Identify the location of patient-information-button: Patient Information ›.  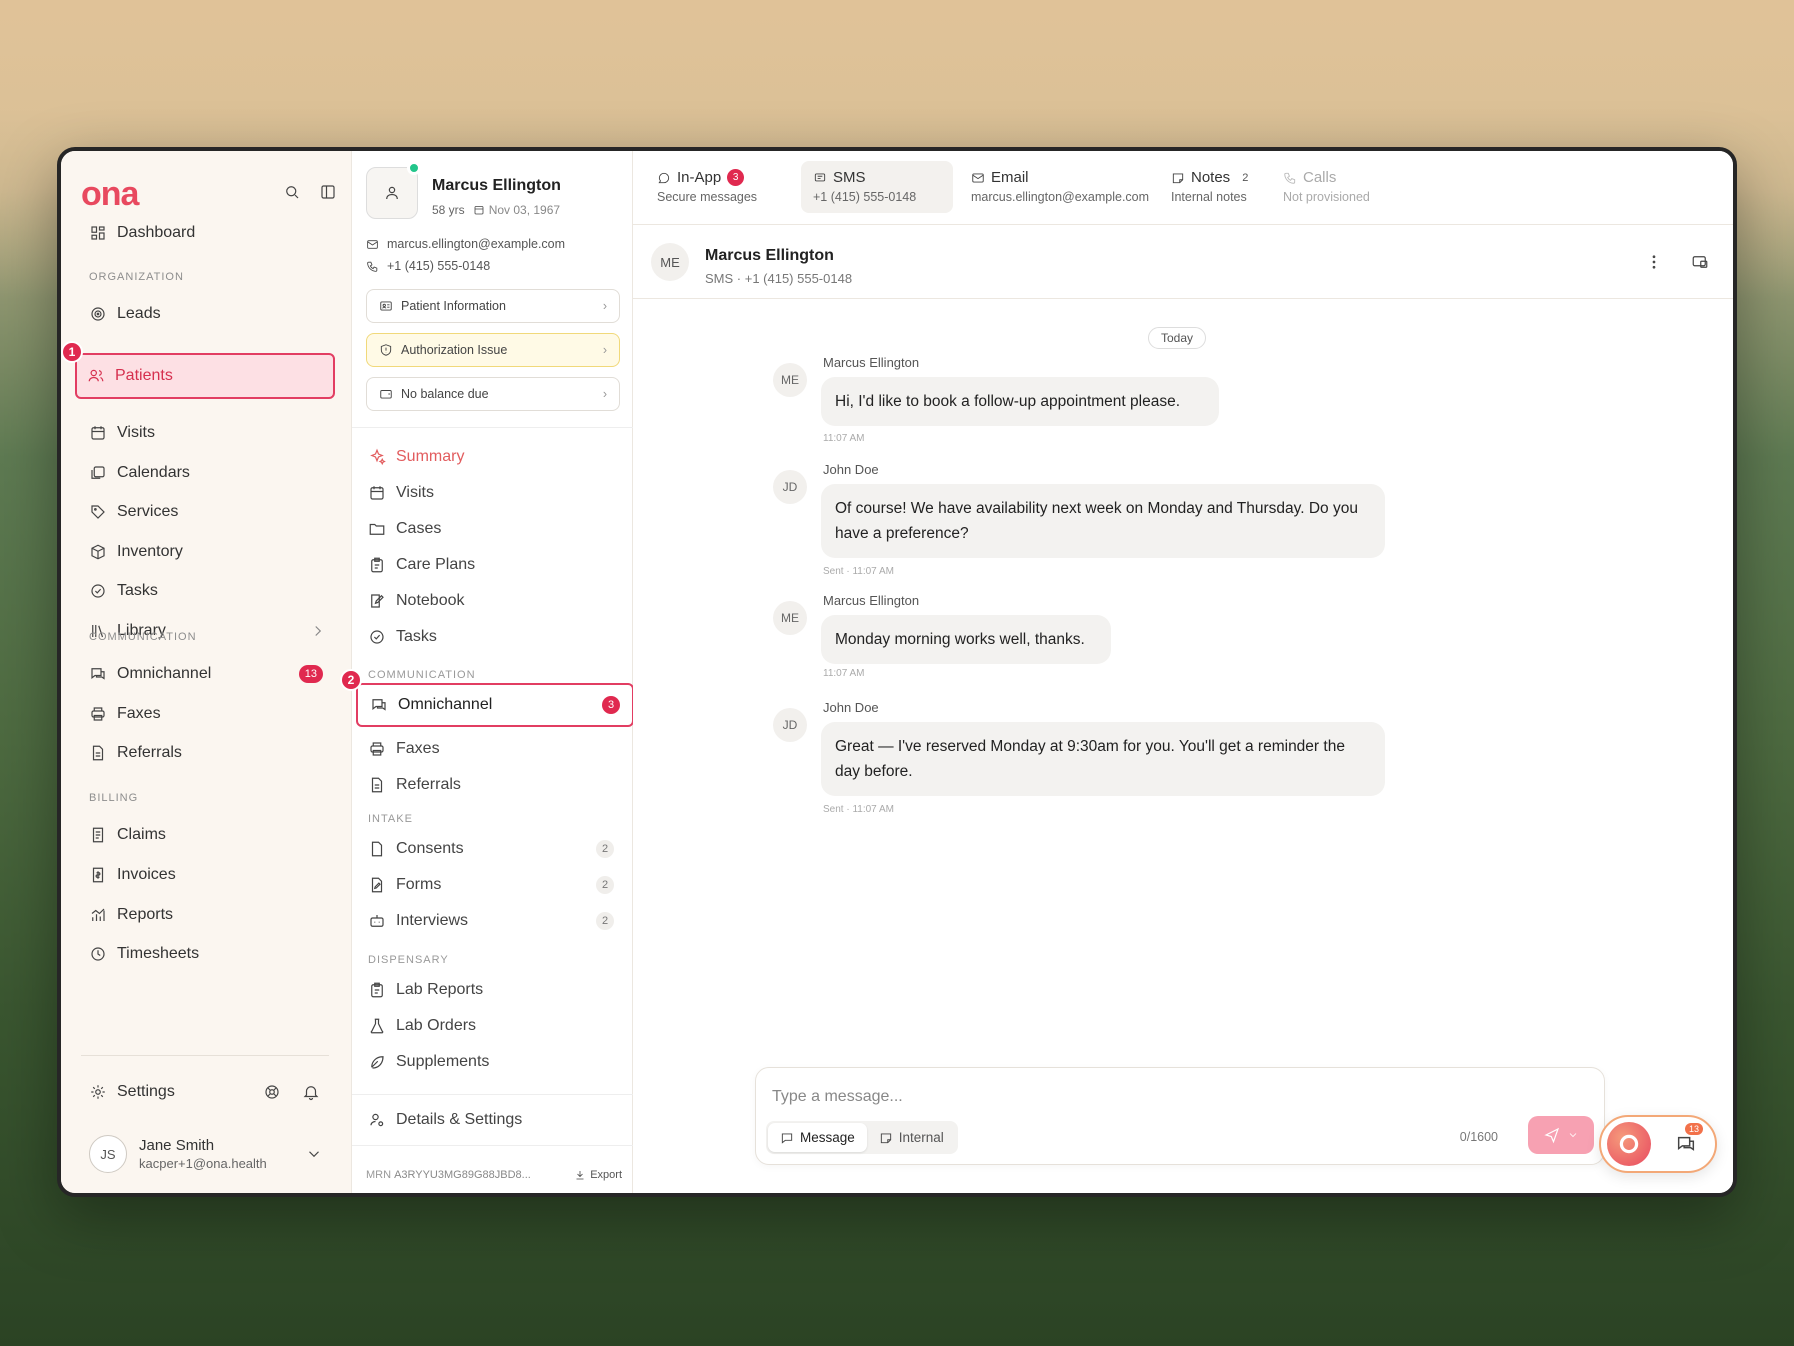
(493, 306).